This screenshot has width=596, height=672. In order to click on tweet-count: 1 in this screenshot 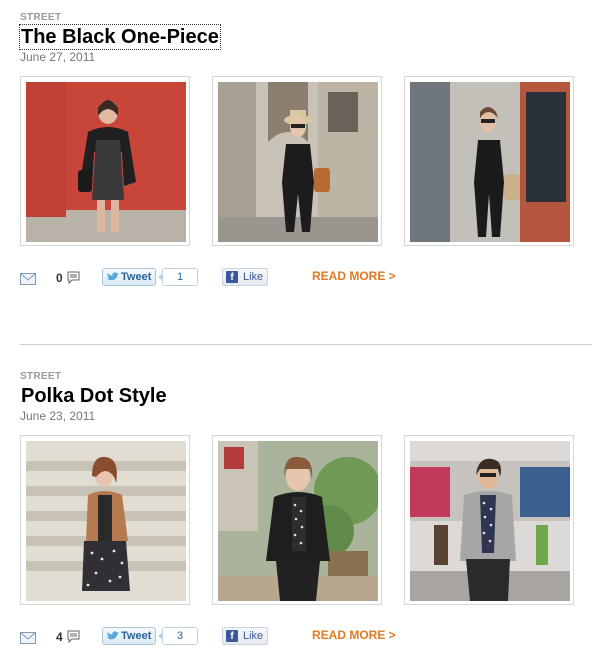, I will do `click(178, 277)`.